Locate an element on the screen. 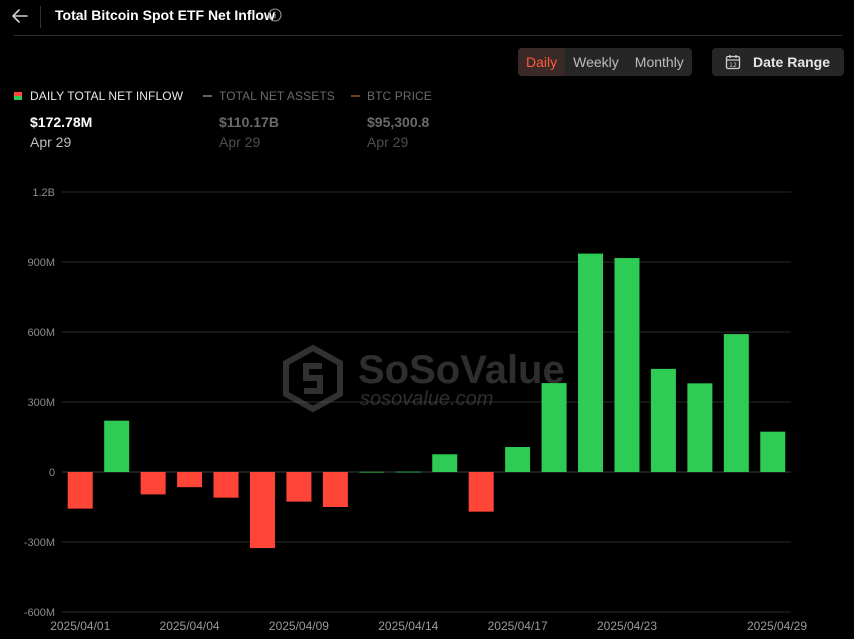 The width and height of the screenshot is (854, 639). watermark-brand: SoSoValue is located at coordinates (461, 370).